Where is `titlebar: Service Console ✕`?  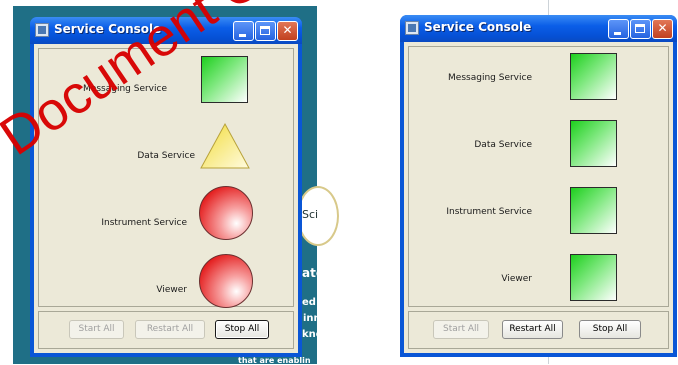
titlebar: Service Console ✕ is located at coordinates (538, 28).